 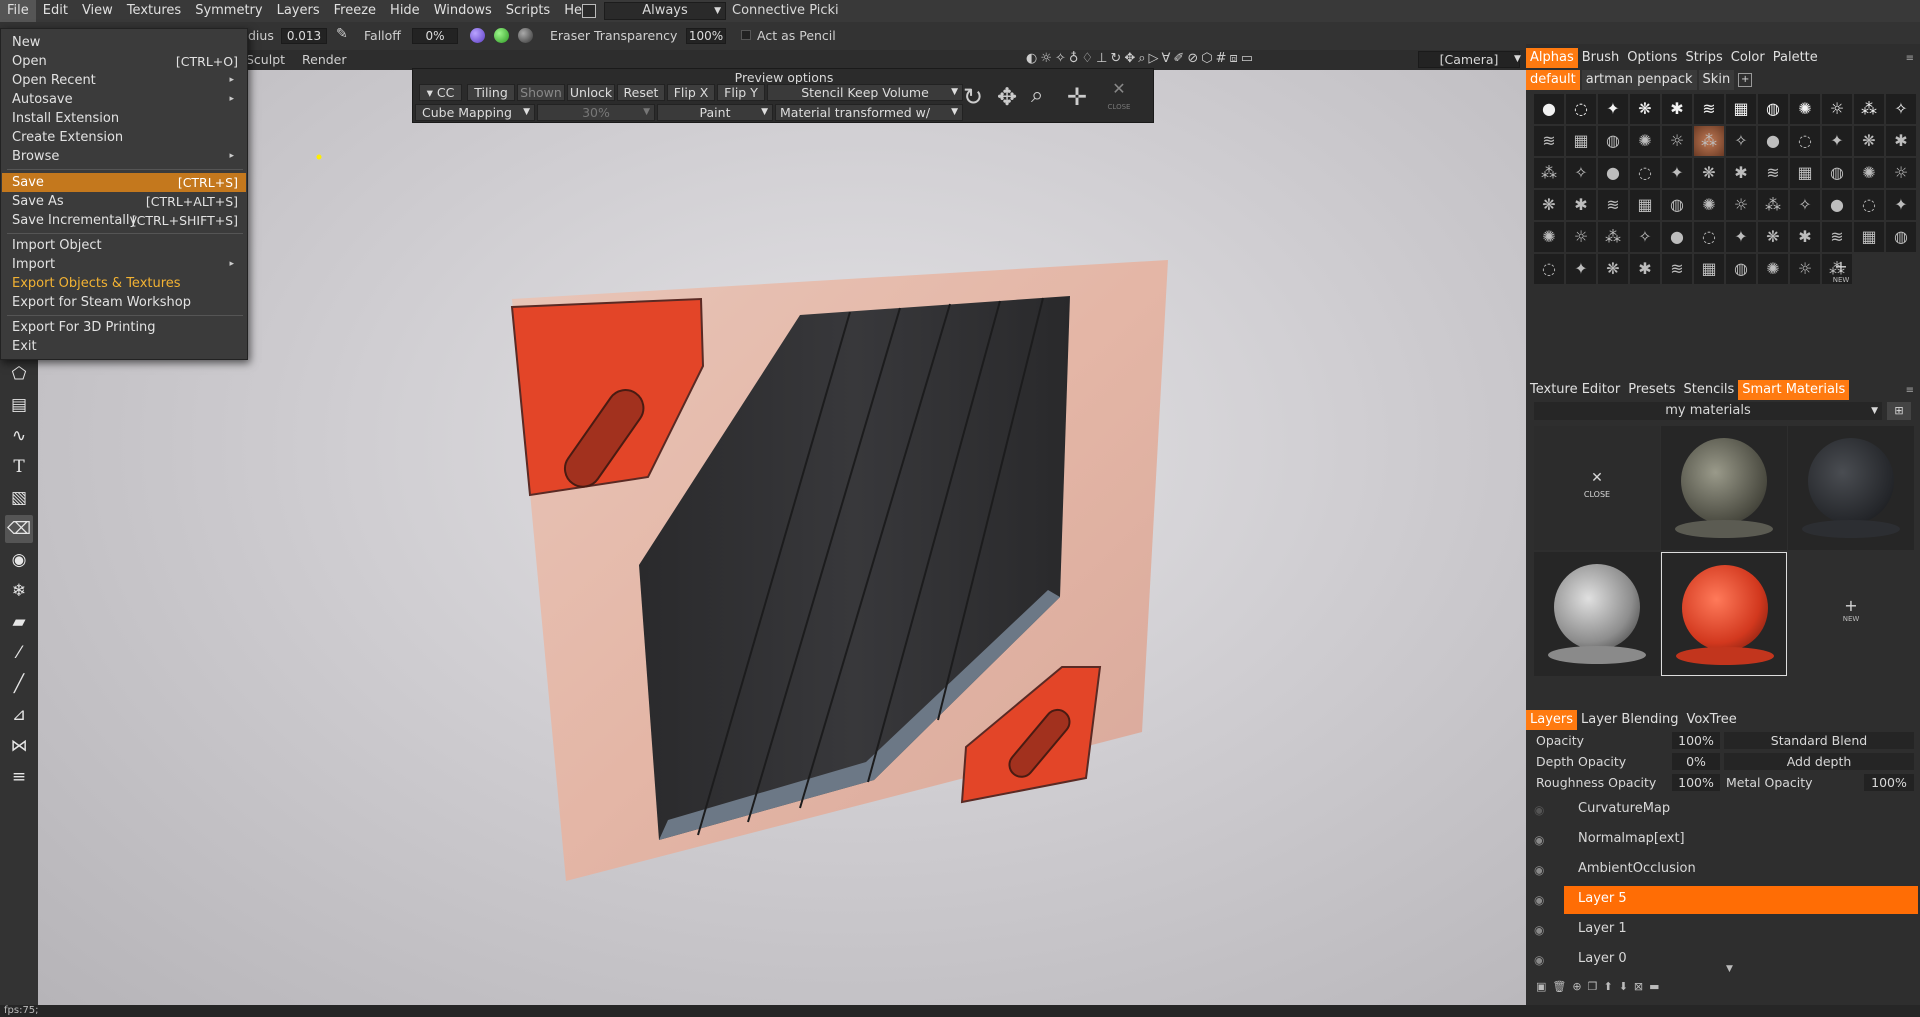 I want to click on menu-item-export-objects-textures: Export Objects & Textures, so click(x=124, y=283).